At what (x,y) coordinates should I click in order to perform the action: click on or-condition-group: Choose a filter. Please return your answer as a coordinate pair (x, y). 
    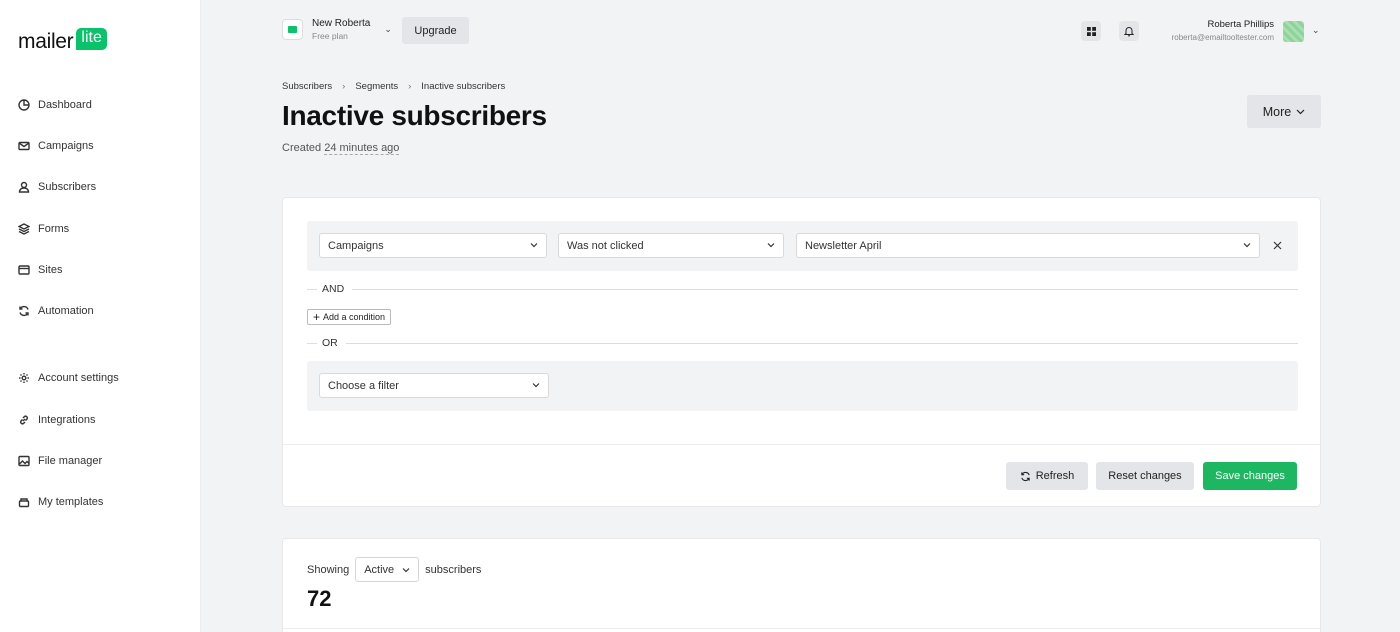
    Looking at the image, I should click on (802, 386).